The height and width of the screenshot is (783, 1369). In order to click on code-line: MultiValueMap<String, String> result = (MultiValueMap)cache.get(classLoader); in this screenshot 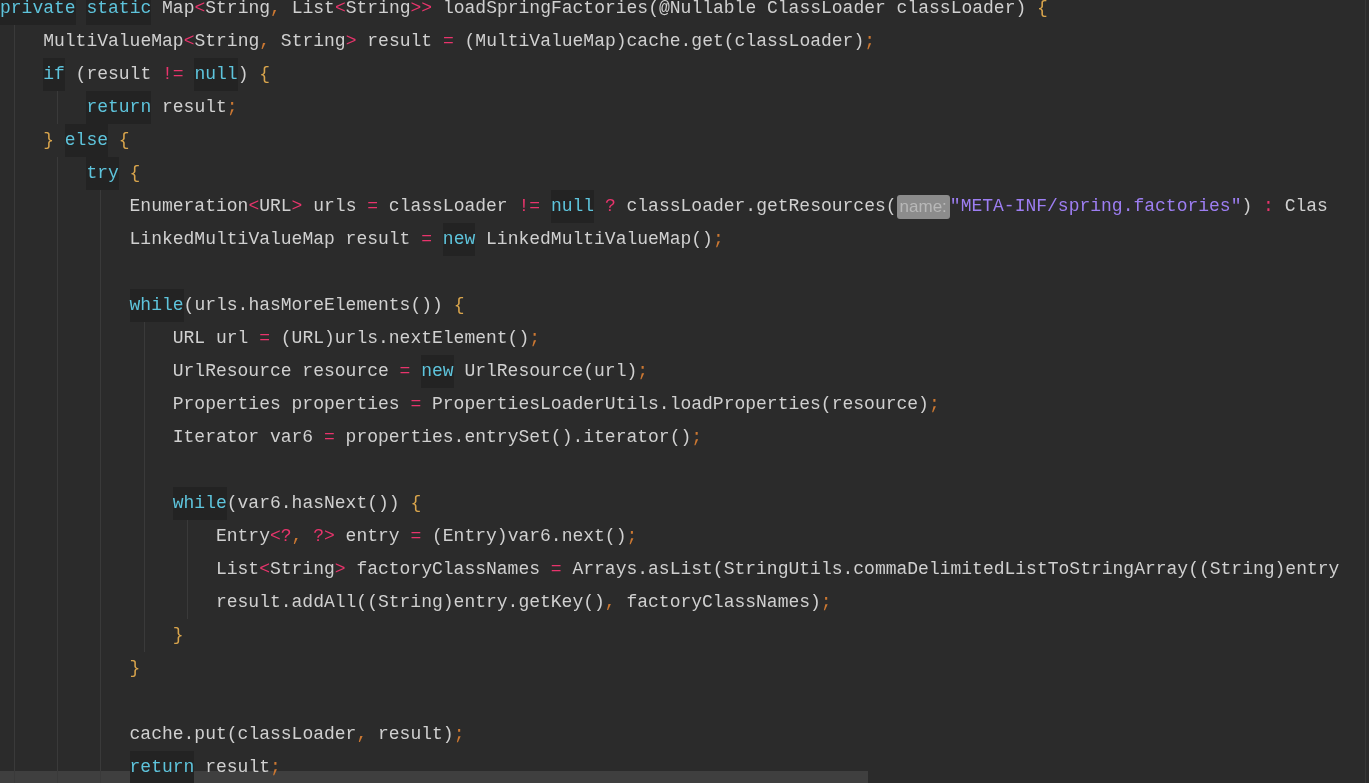, I will do `click(459, 41)`.